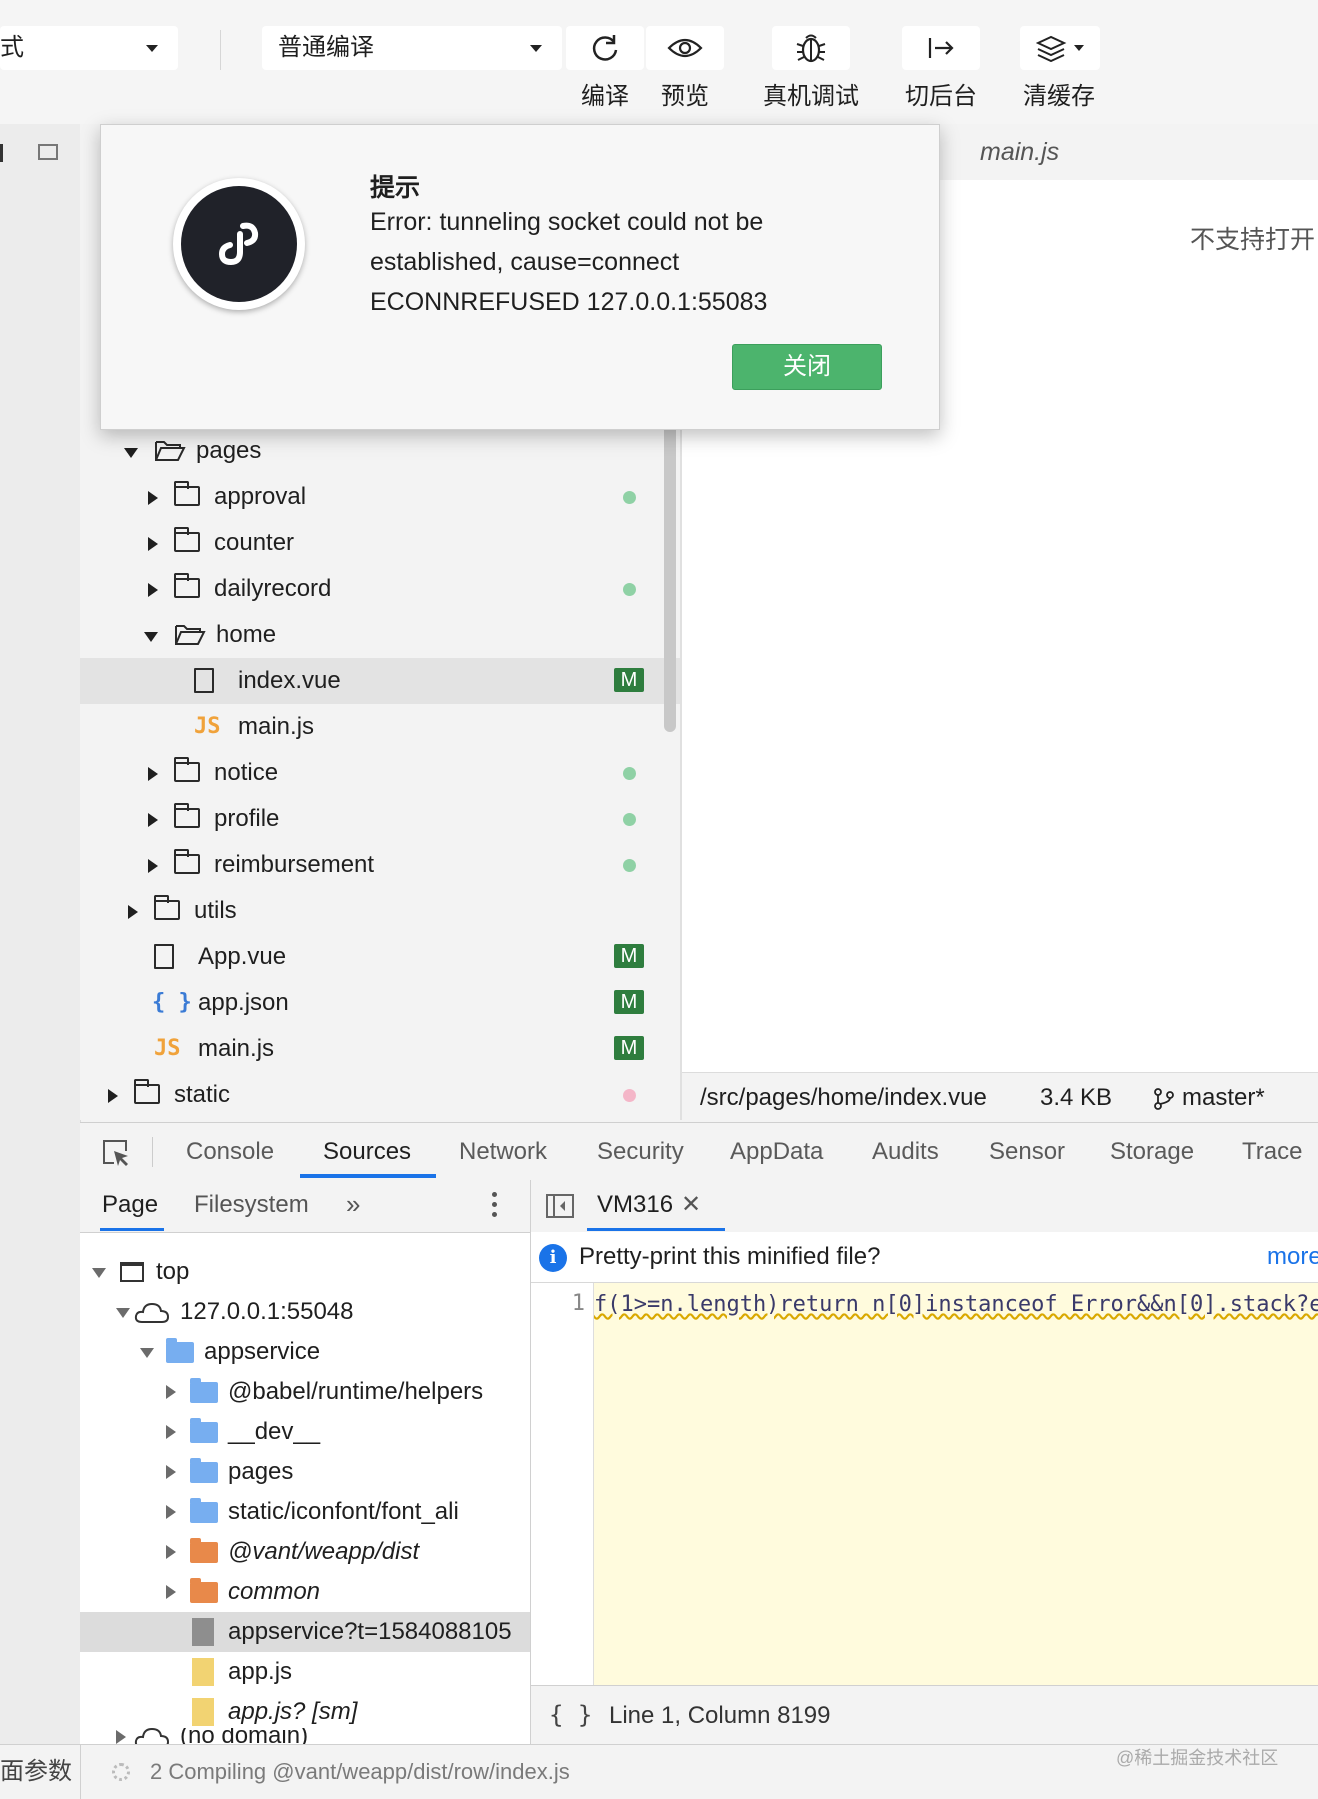 The width and height of the screenshot is (1318, 1799). I want to click on editor-tab-main-js: main.js, so click(1019, 152).